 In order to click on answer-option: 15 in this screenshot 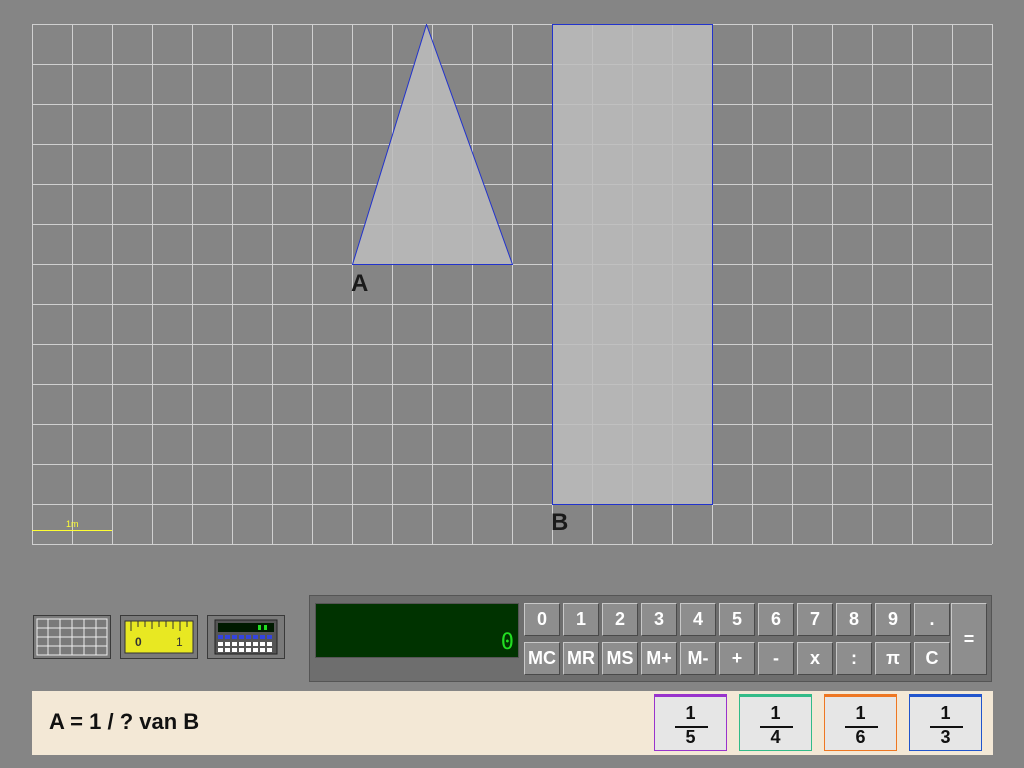, I will do `click(690, 722)`.